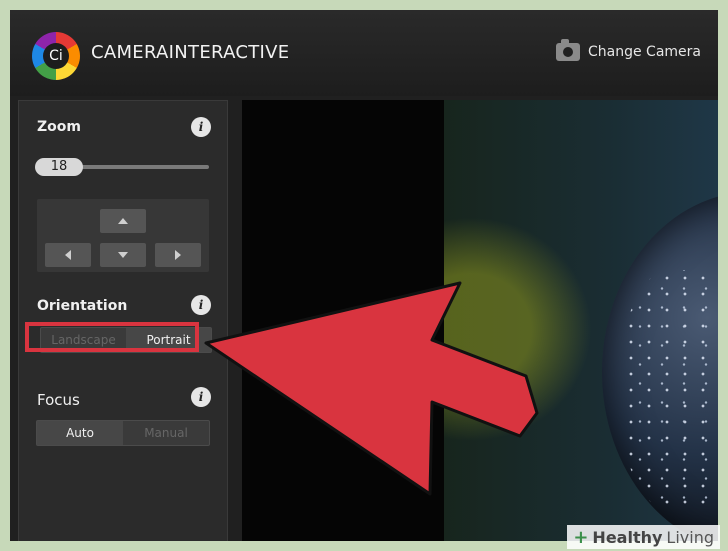 This screenshot has height=551, width=728. Describe the element at coordinates (123, 235) in the screenshot. I see `pan-control-pad` at that location.